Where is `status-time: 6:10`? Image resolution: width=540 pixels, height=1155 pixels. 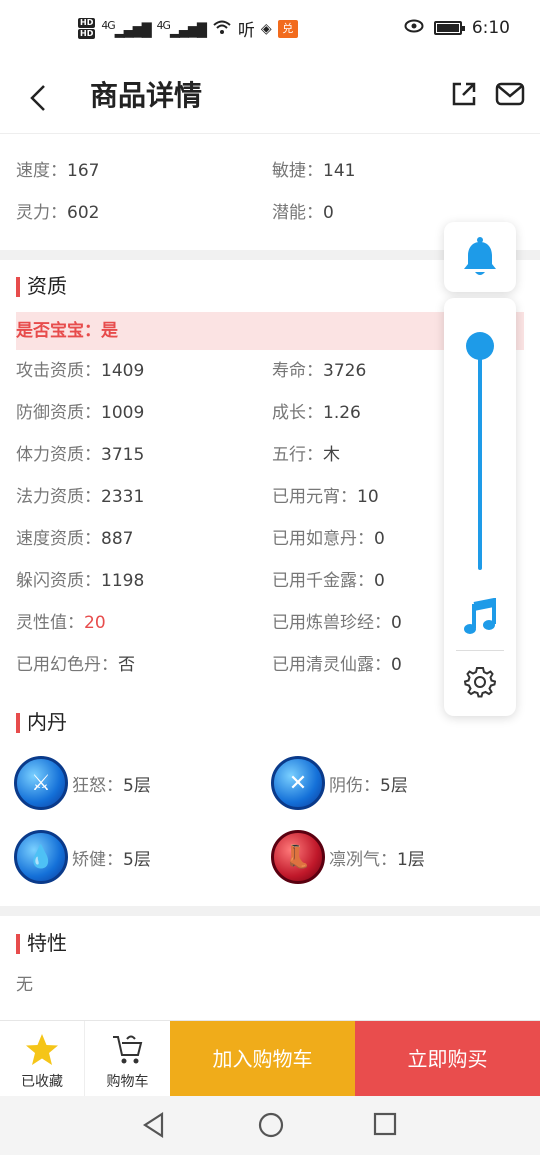
status-time: 6:10 is located at coordinates (490, 28).